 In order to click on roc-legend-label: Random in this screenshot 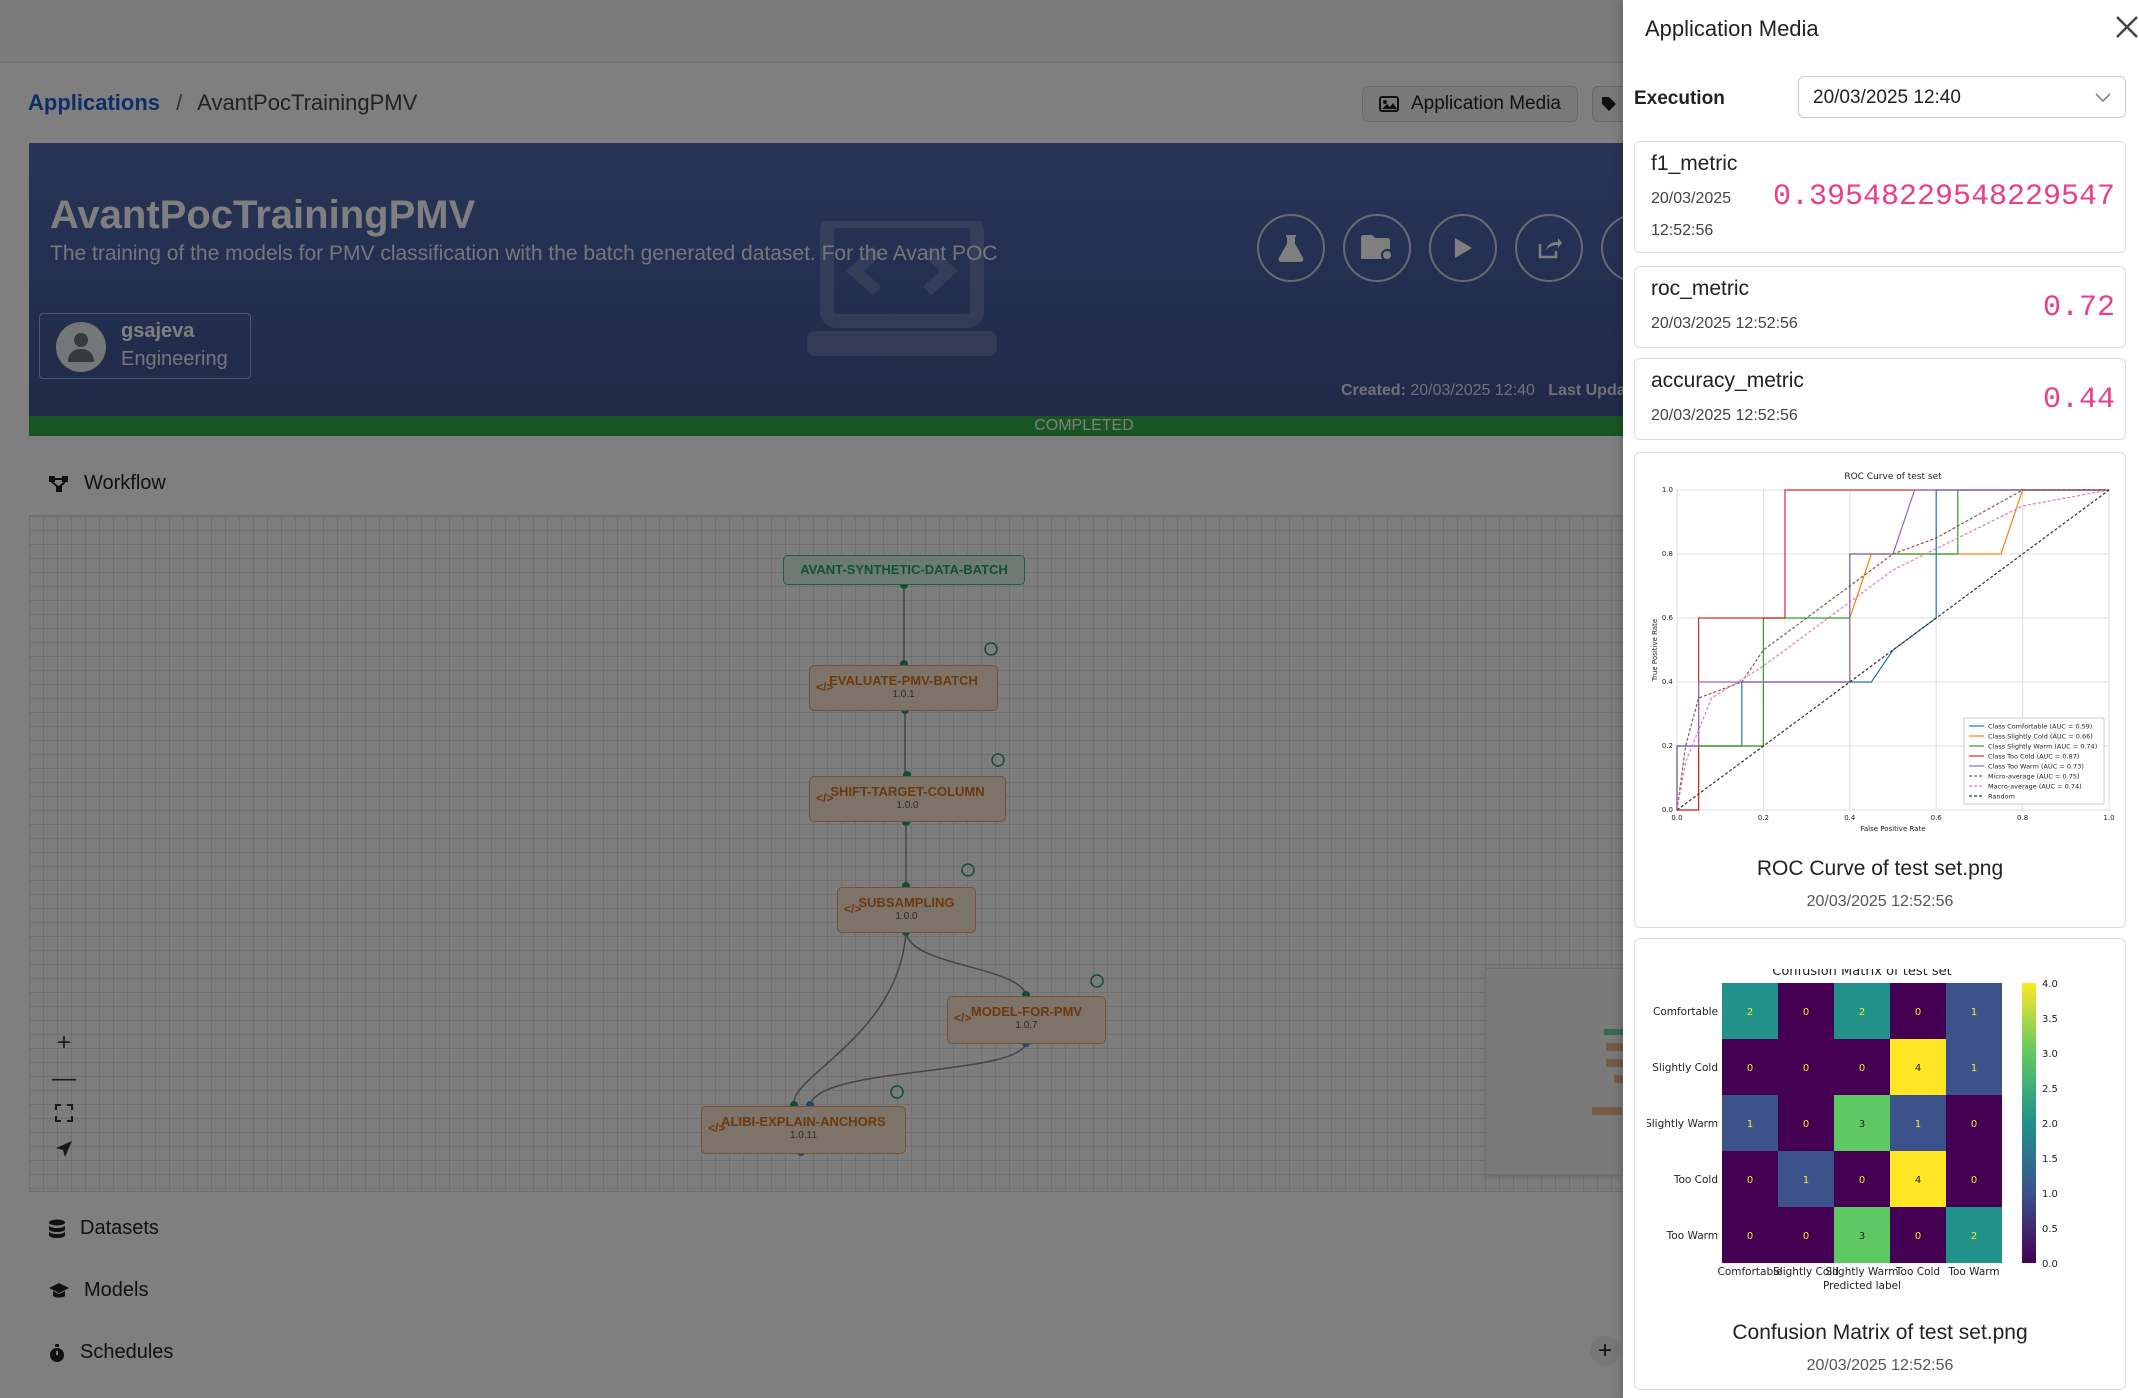, I will do `click(2001, 797)`.